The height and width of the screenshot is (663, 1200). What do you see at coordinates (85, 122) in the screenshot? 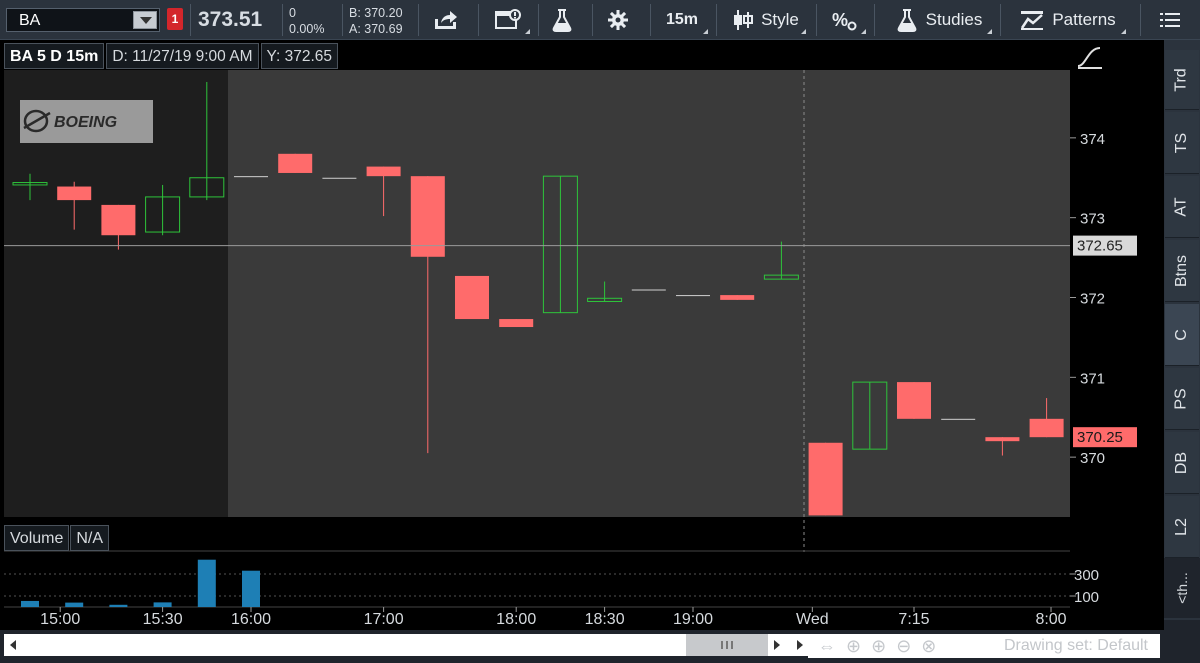
I see `logo-text: BOEING` at bounding box center [85, 122].